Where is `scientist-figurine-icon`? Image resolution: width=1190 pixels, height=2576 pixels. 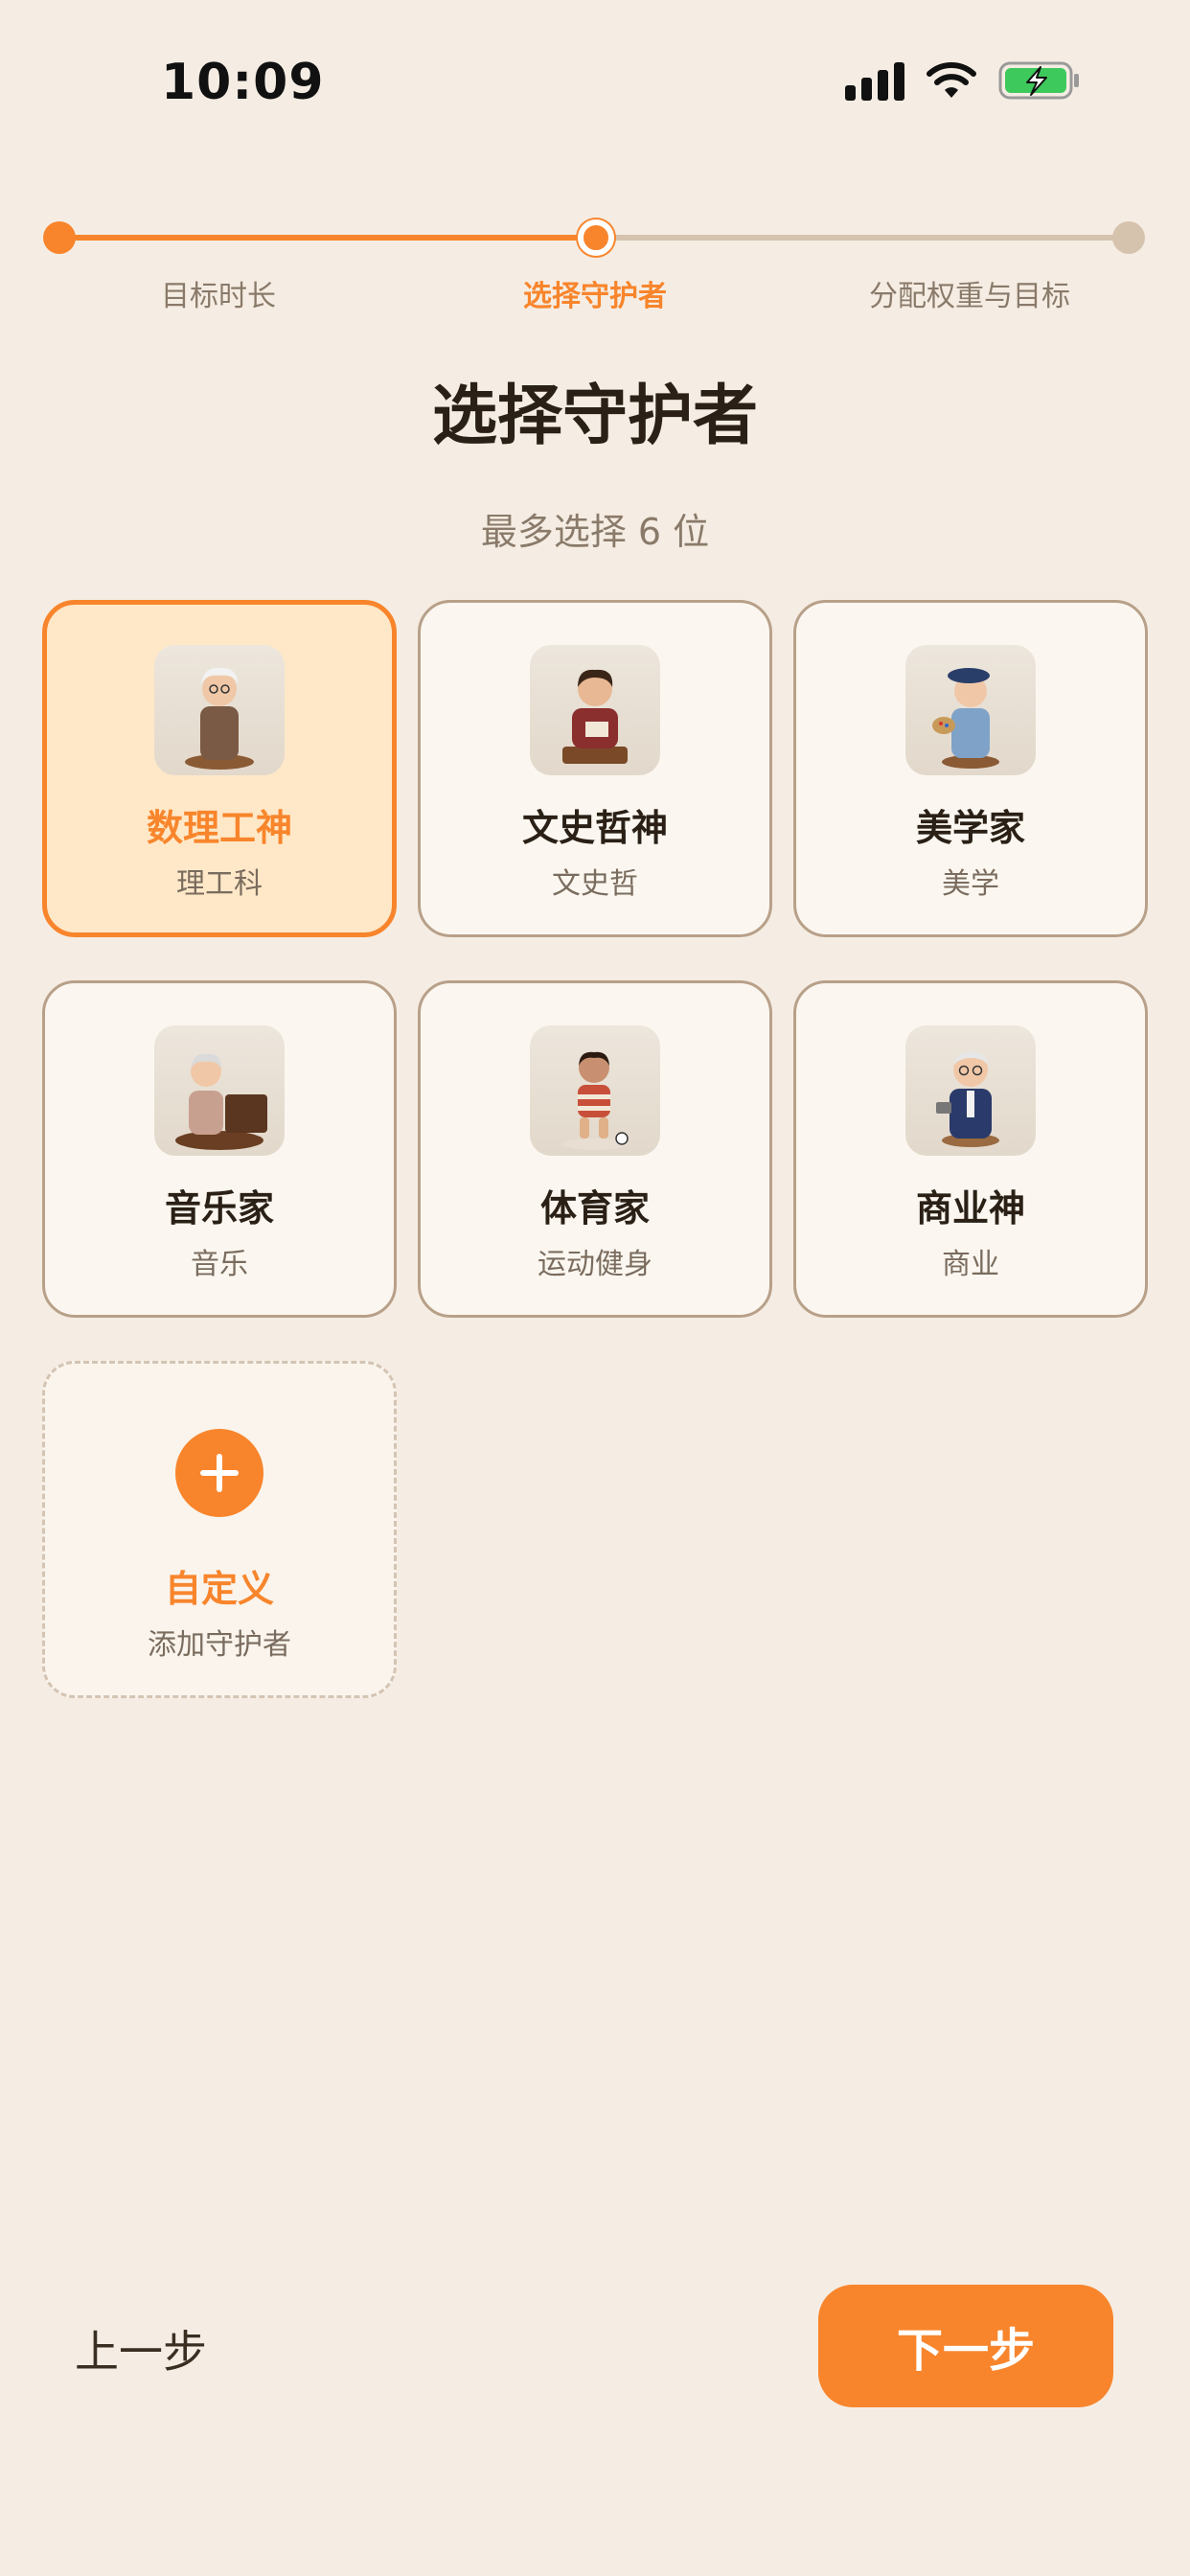 scientist-figurine-icon is located at coordinates (220, 710).